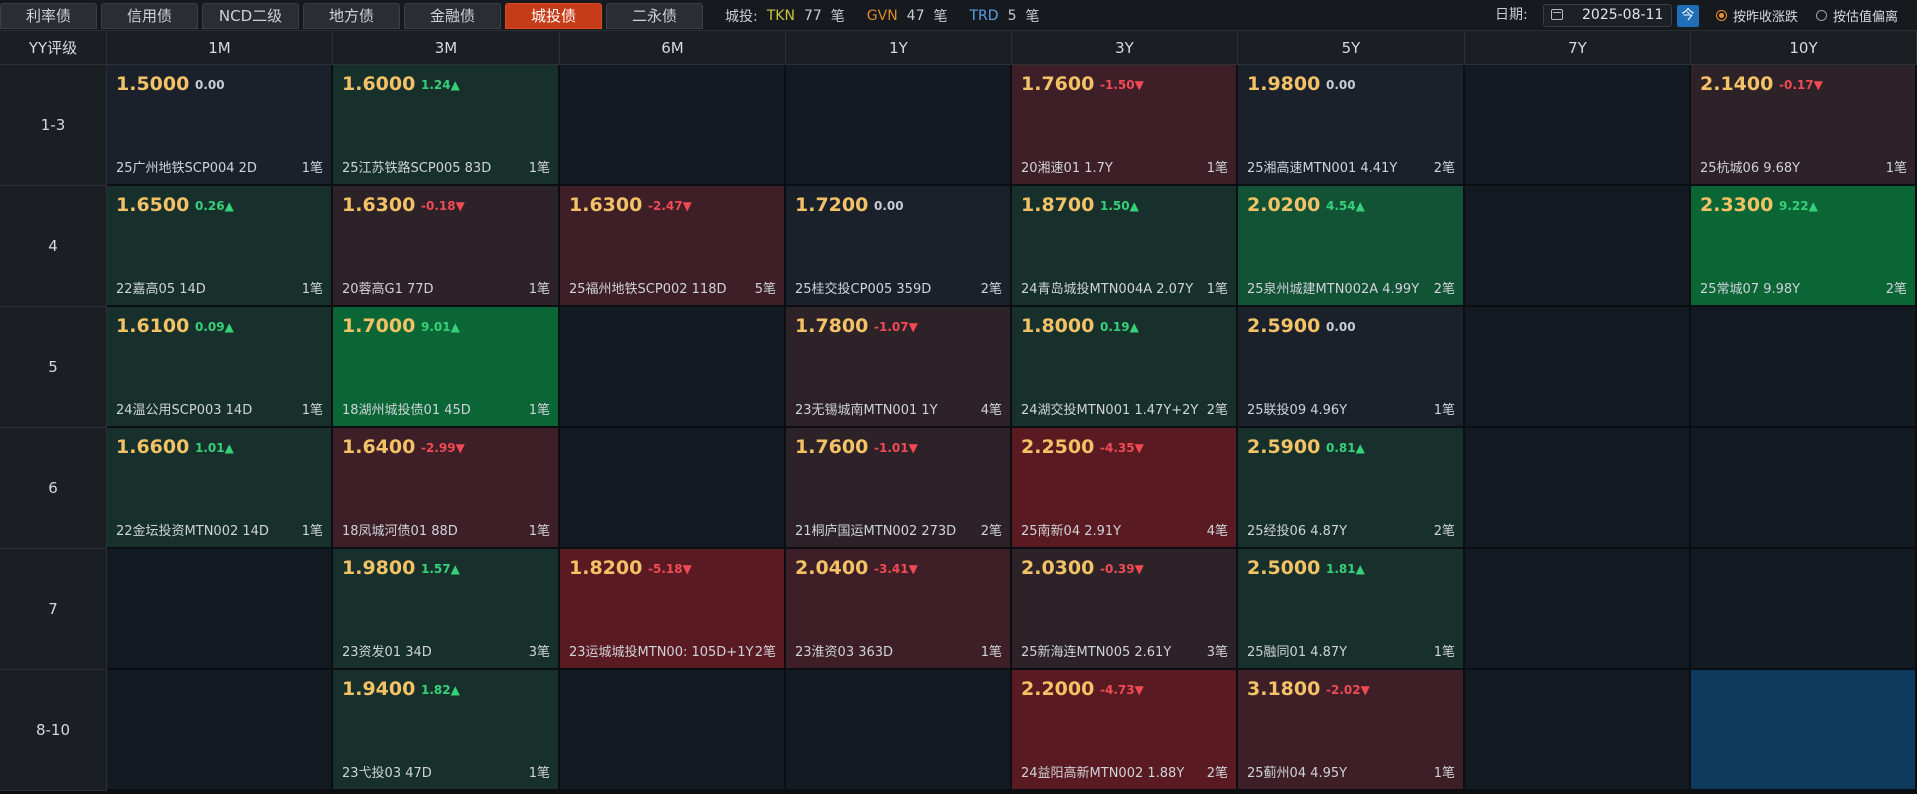 The width and height of the screenshot is (1917, 794). Describe the element at coordinates (1622, 15) in the screenshot. I see `date-value: 2025-08-11` at that location.